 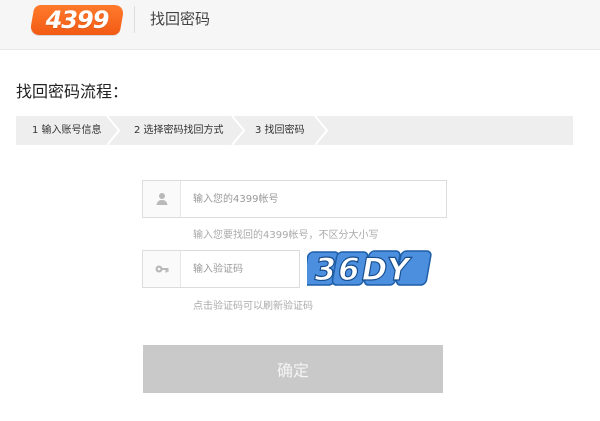 I want to click on account-field, so click(x=294, y=199).